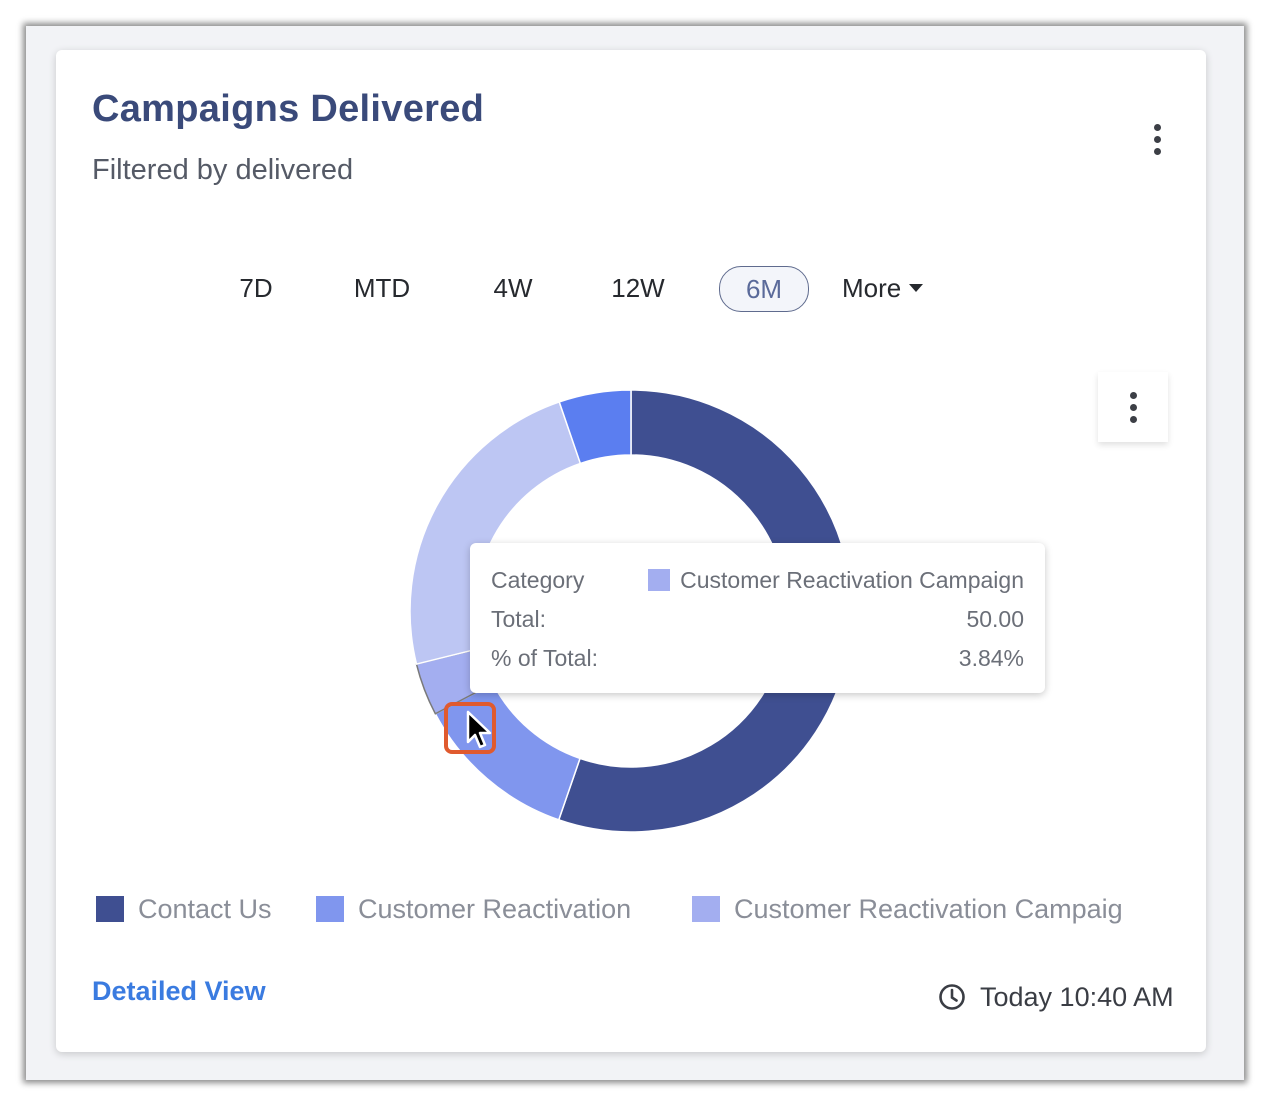  What do you see at coordinates (518, 619) in the screenshot?
I see `tooltip-total-label: Total:` at bounding box center [518, 619].